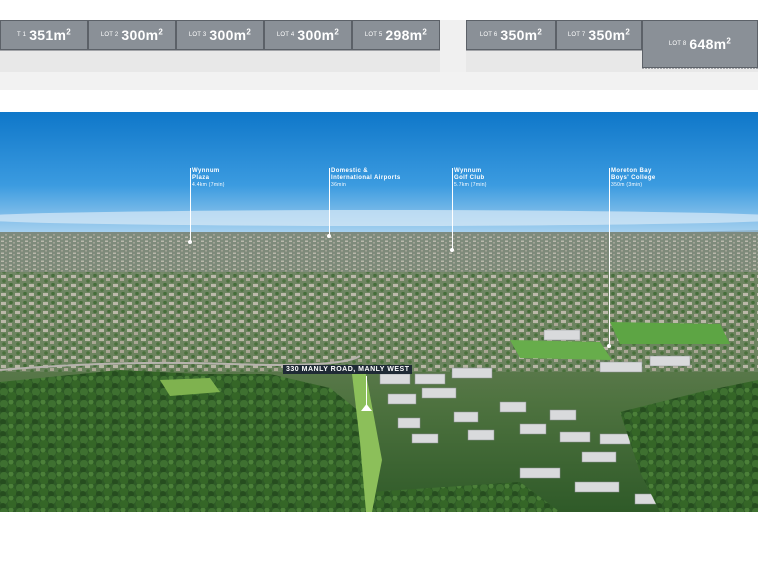 This screenshot has width=758, height=564. I want to click on address-pointer-icon, so click(366, 407).